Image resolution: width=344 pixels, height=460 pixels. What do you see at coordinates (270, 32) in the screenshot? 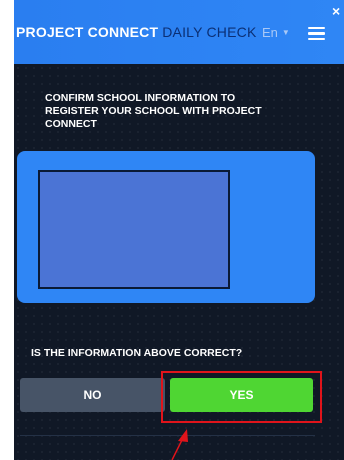
I see `language-value: En` at bounding box center [270, 32].